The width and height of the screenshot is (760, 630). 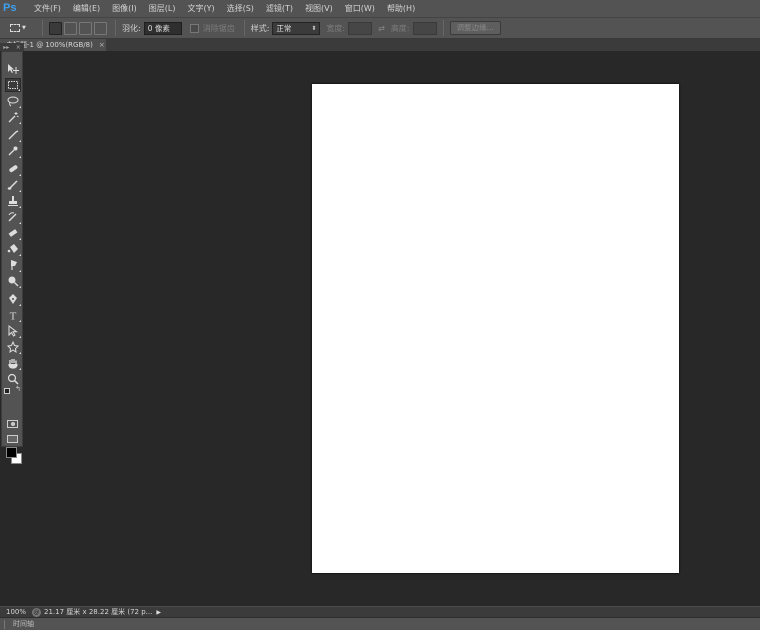 What do you see at coordinates (260, 28) in the screenshot?
I see `style-label: 样式:` at bounding box center [260, 28].